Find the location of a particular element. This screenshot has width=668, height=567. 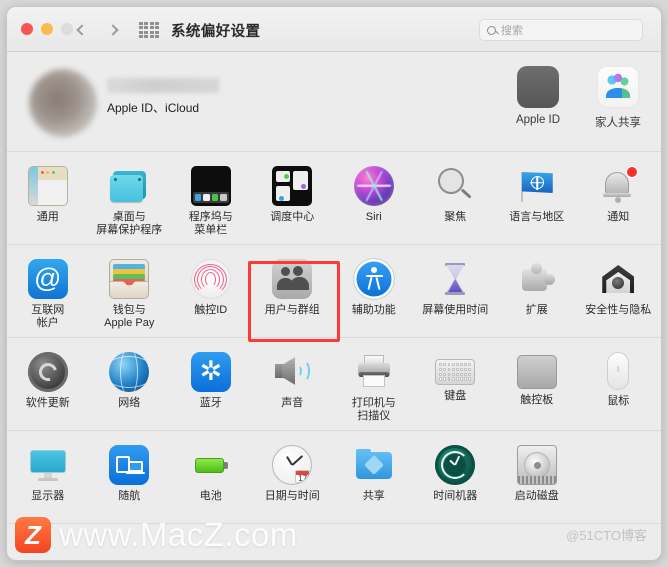

pref-label: 钱包与 Apple Pay is located at coordinates (129, 316).